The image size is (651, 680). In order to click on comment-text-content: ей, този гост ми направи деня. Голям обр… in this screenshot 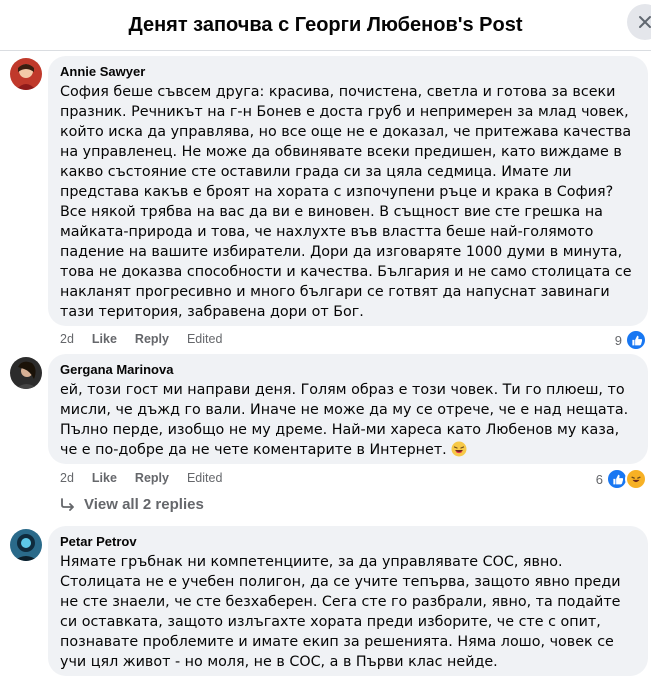, I will do `click(344, 420)`.